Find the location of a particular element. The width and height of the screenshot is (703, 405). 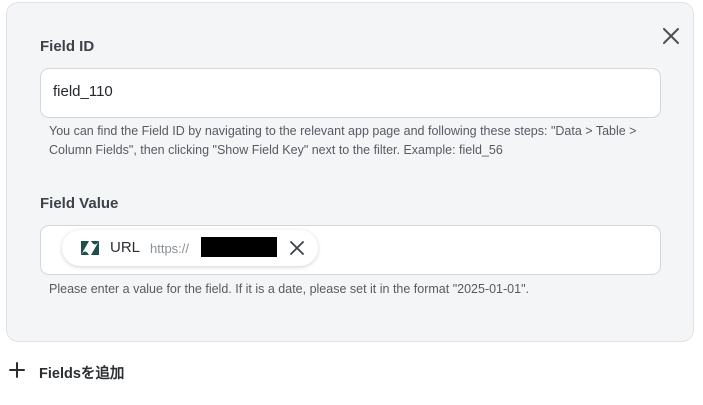

add-fields-label: Fieldsを追加 is located at coordinates (82, 373).